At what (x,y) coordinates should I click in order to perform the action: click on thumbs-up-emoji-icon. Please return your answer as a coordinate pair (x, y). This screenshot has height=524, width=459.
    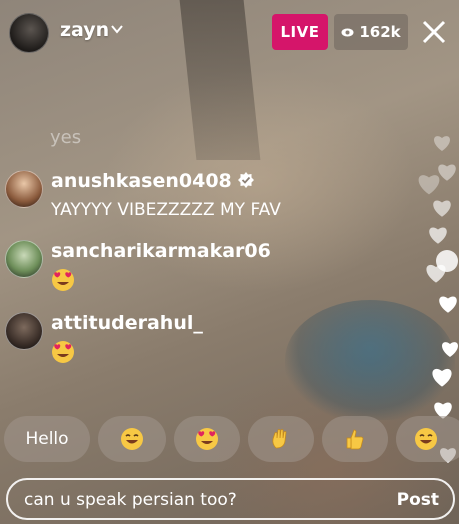
    Looking at the image, I should click on (355, 439).